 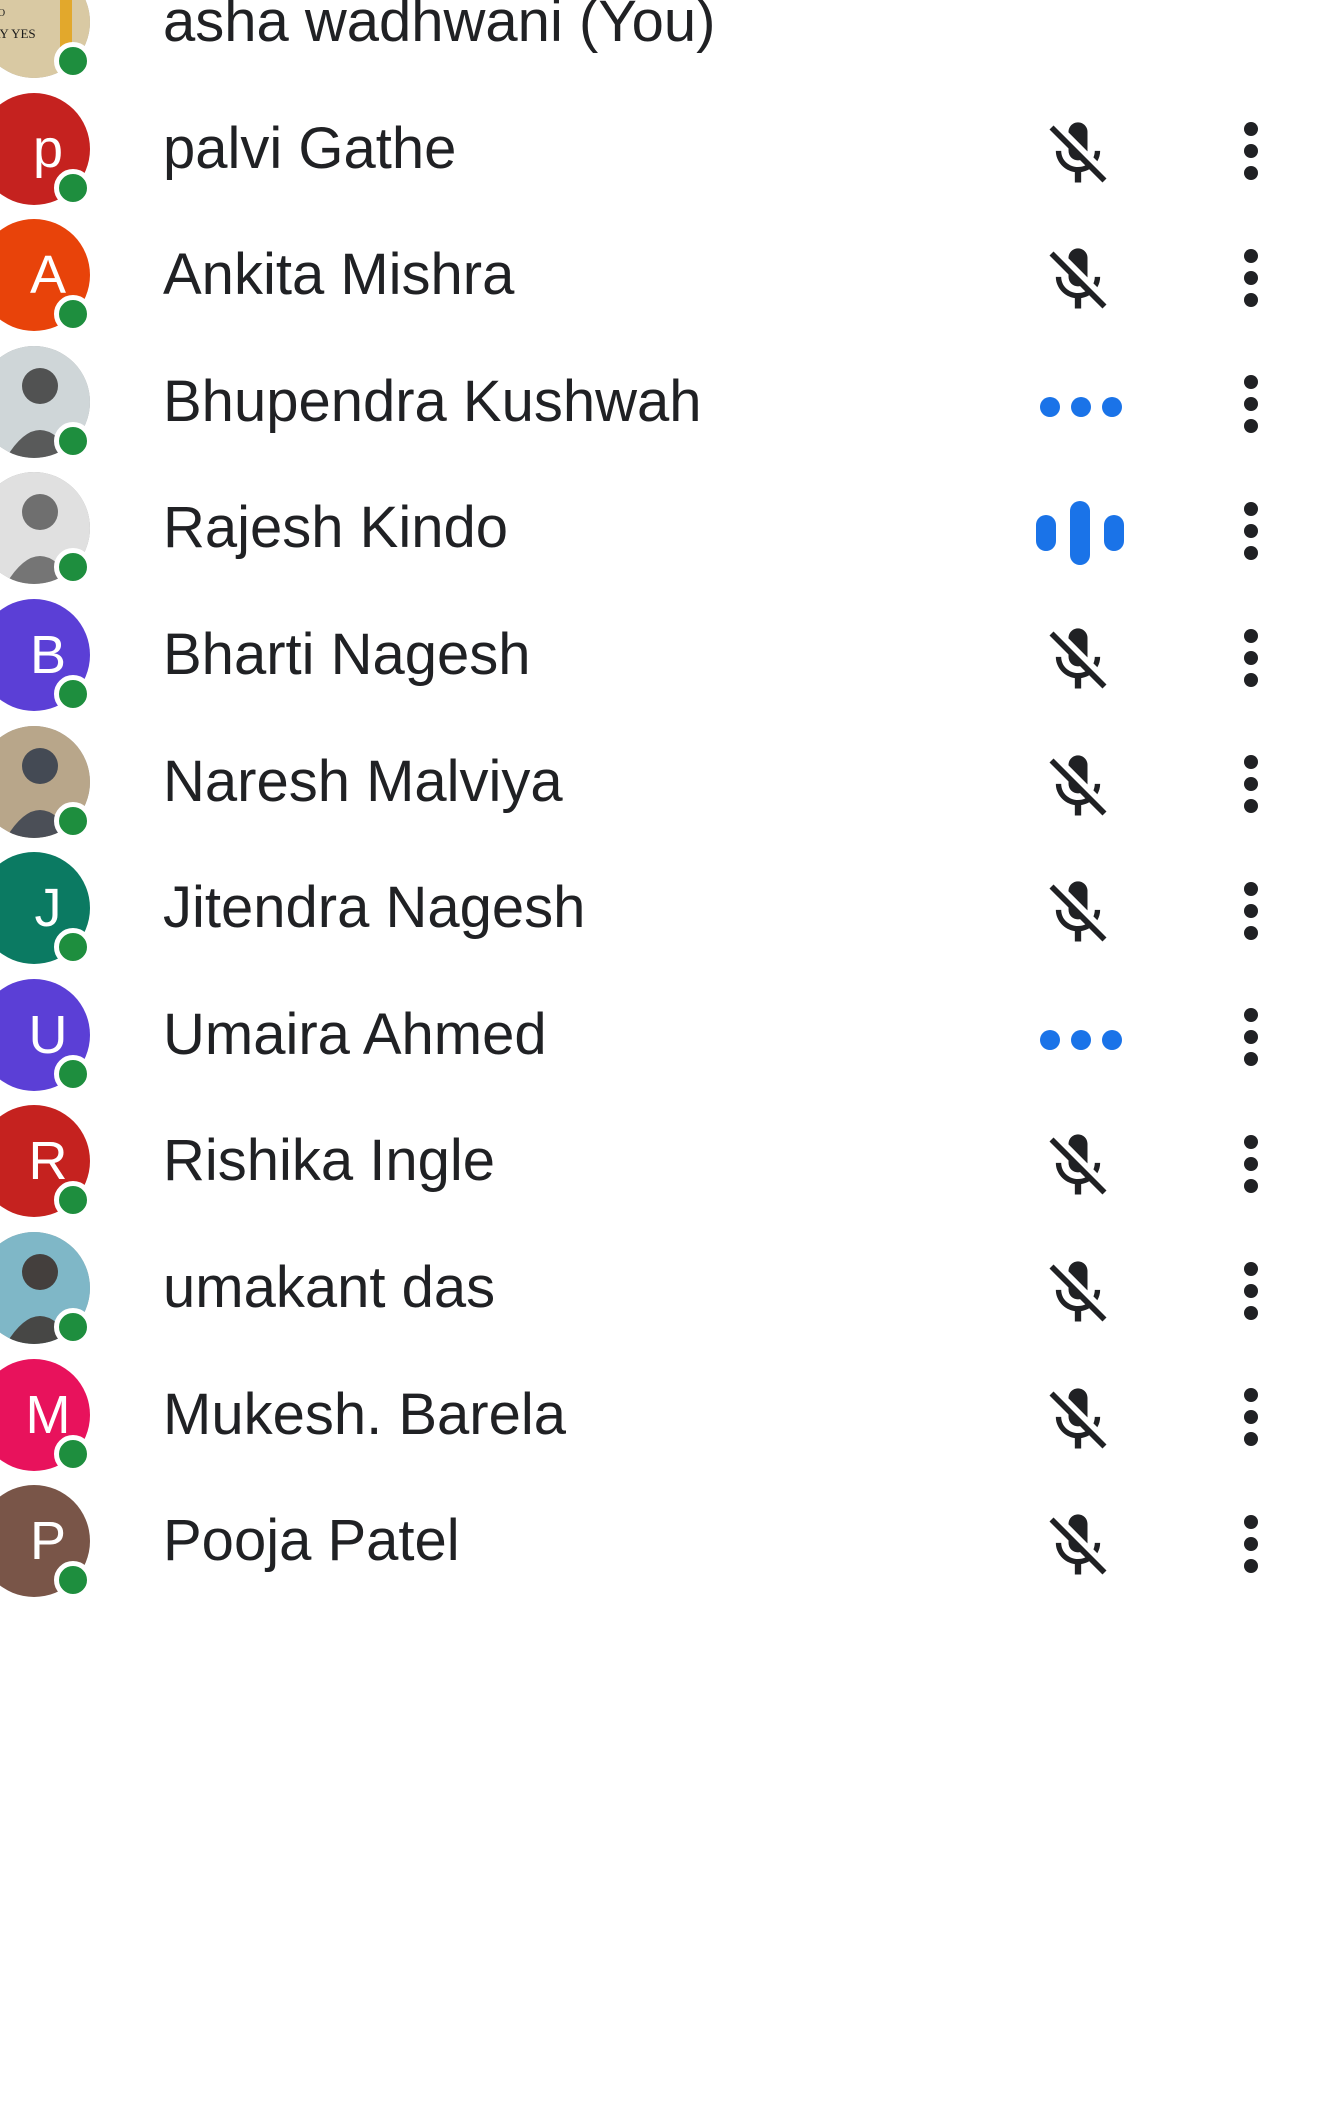 I want to click on avatar-initial: P, so click(x=48, y=1541).